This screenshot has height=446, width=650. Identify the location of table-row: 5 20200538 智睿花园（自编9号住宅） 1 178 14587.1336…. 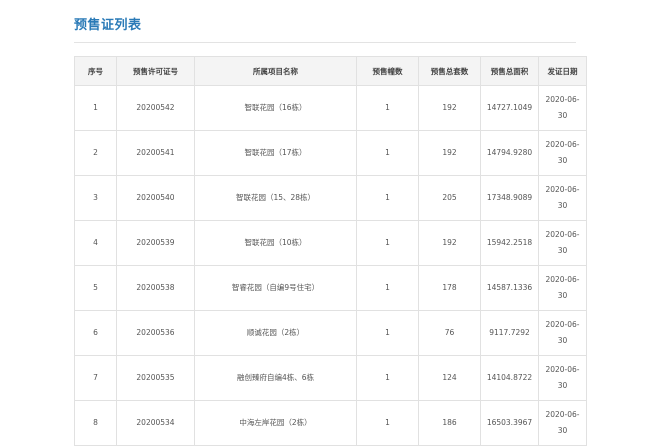
(330, 288).